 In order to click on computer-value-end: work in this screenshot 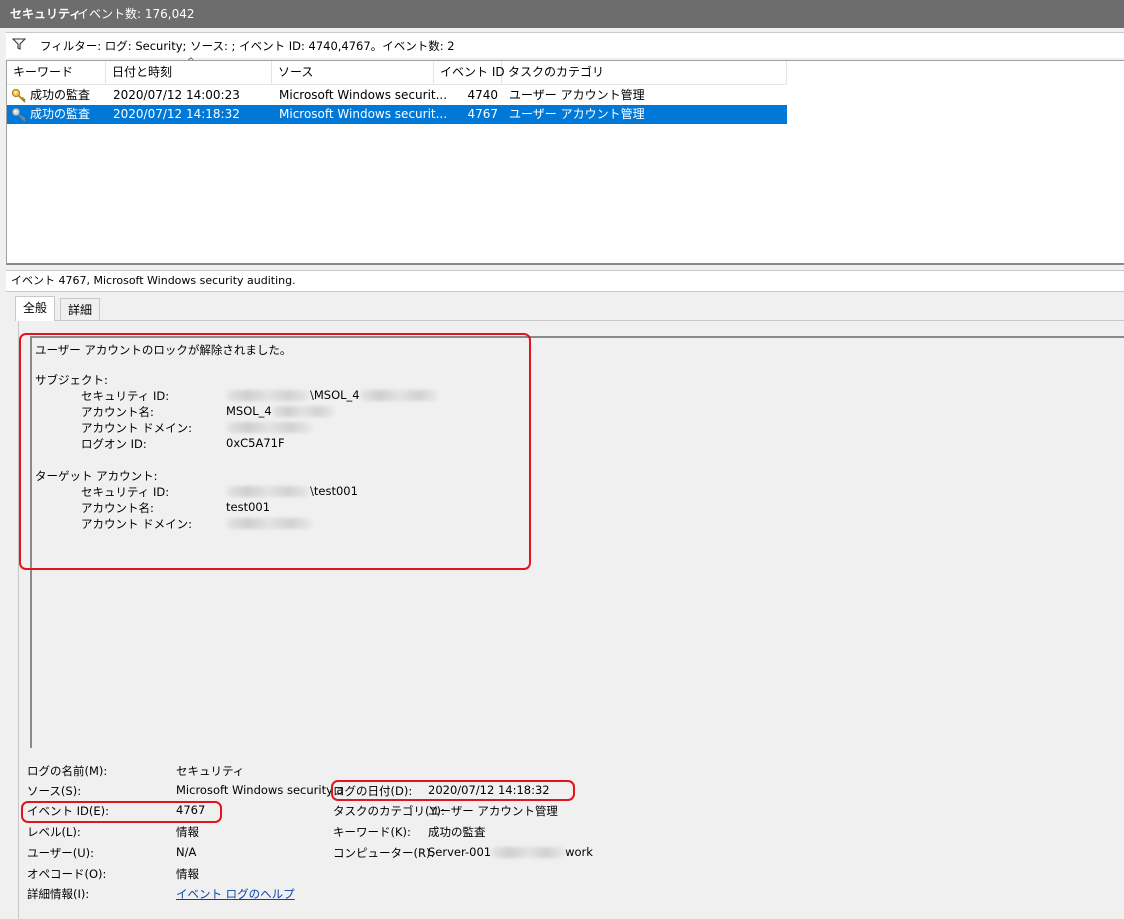, I will do `click(579, 852)`.